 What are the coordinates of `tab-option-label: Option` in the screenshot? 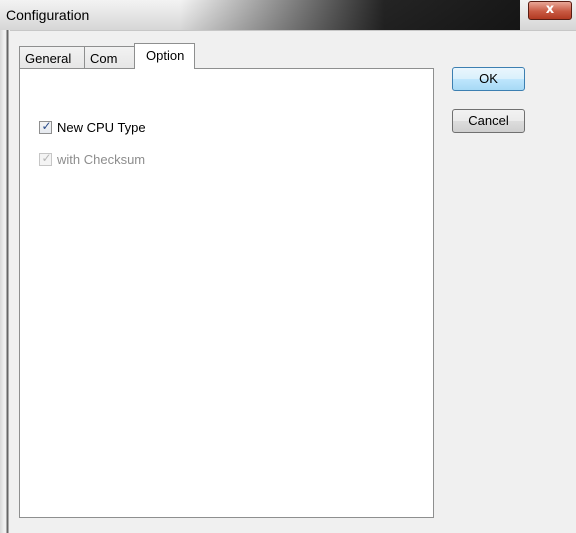 It's located at (165, 55).